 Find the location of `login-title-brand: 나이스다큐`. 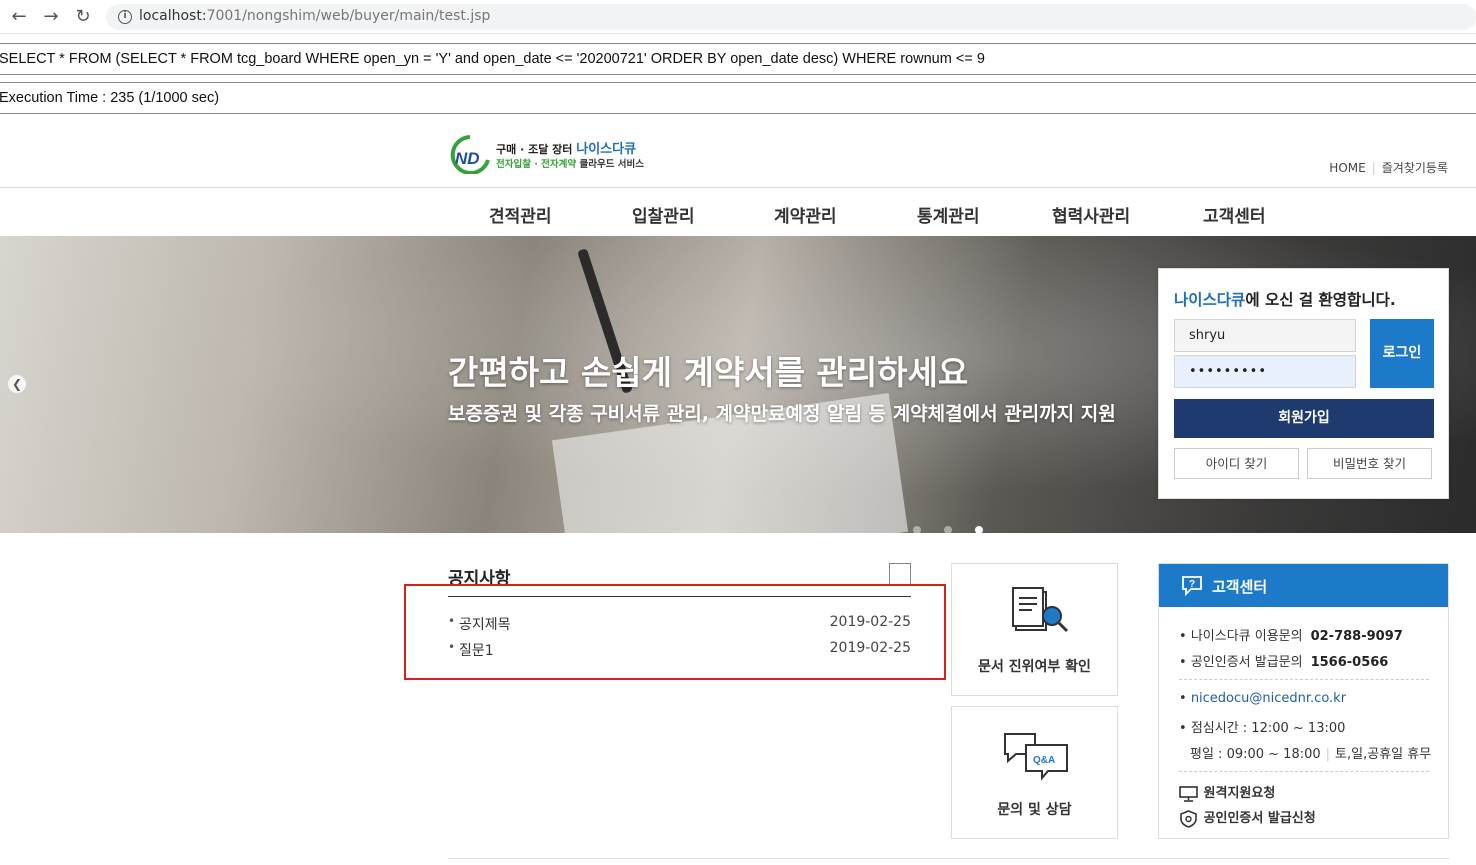

login-title-brand: 나이스다큐 is located at coordinates (1210, 300).